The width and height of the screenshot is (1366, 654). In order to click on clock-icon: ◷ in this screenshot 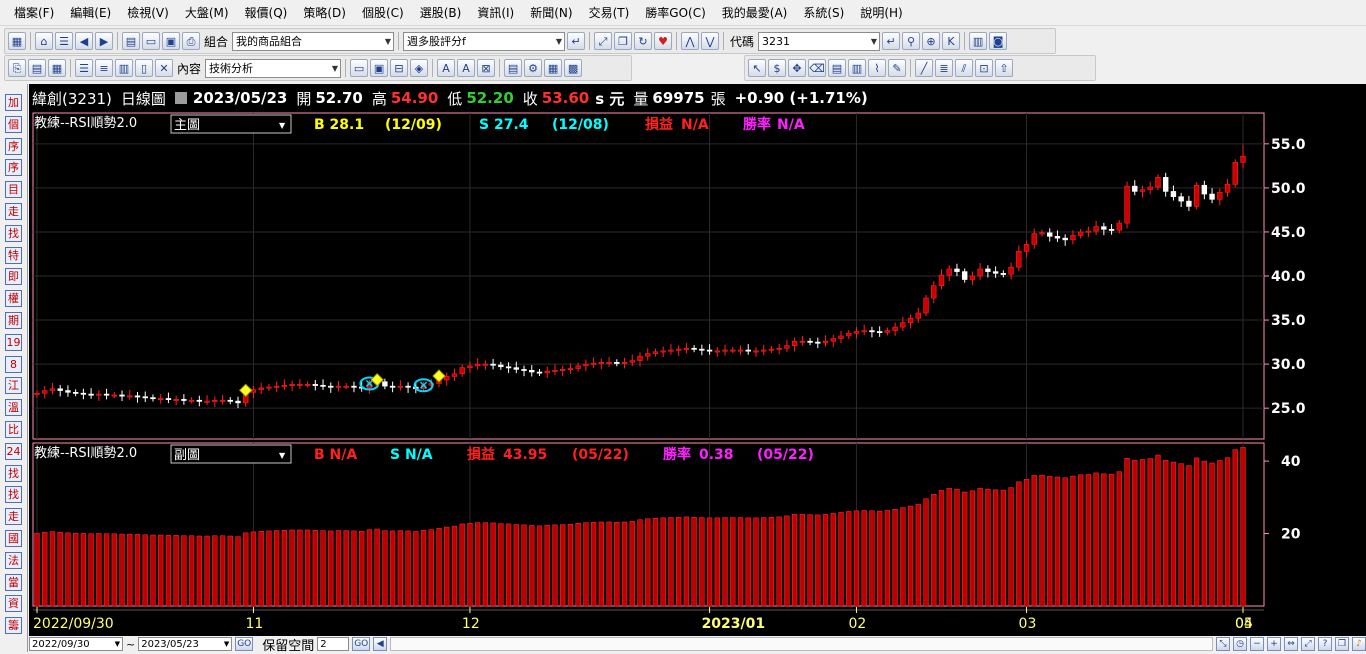, I will do `click(1240, 644)`.